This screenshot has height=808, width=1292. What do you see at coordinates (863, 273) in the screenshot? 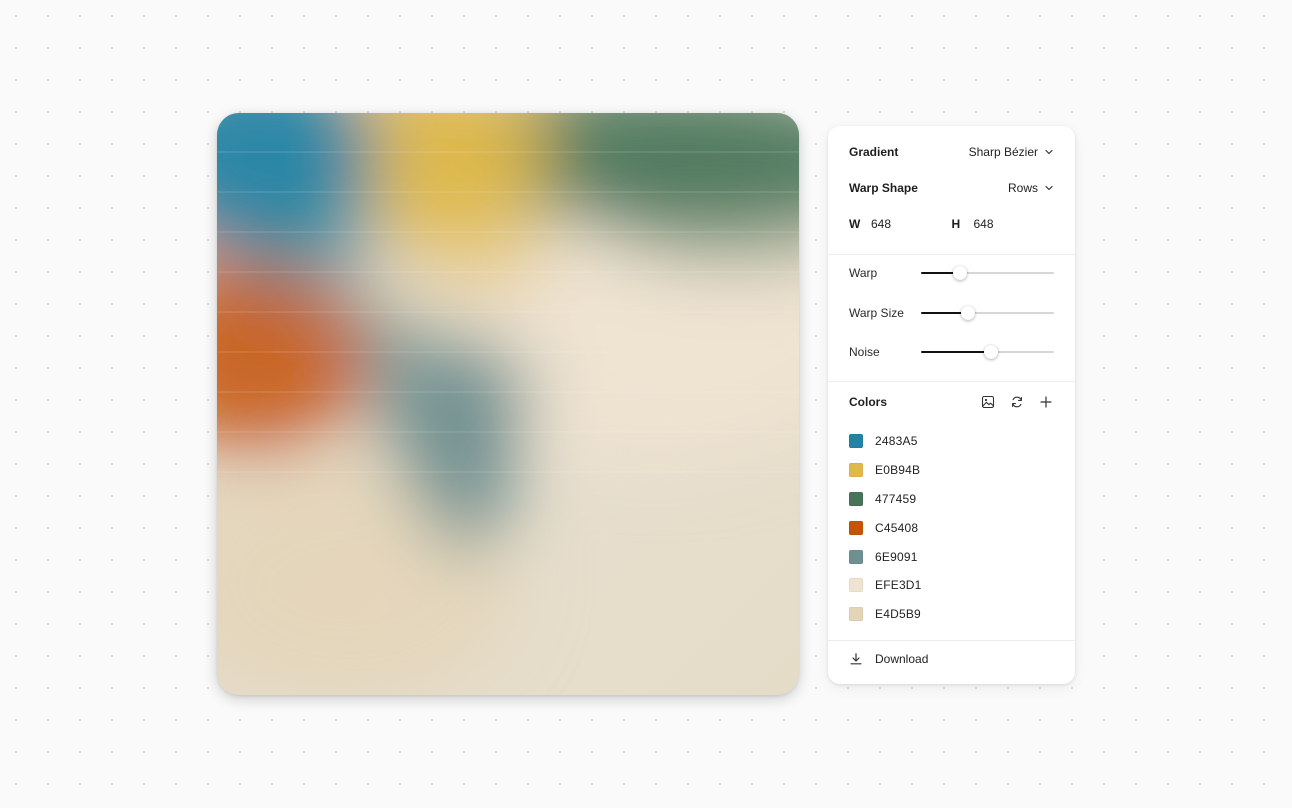
I see `warp-label: Warp` at bounding box center [863, 273].